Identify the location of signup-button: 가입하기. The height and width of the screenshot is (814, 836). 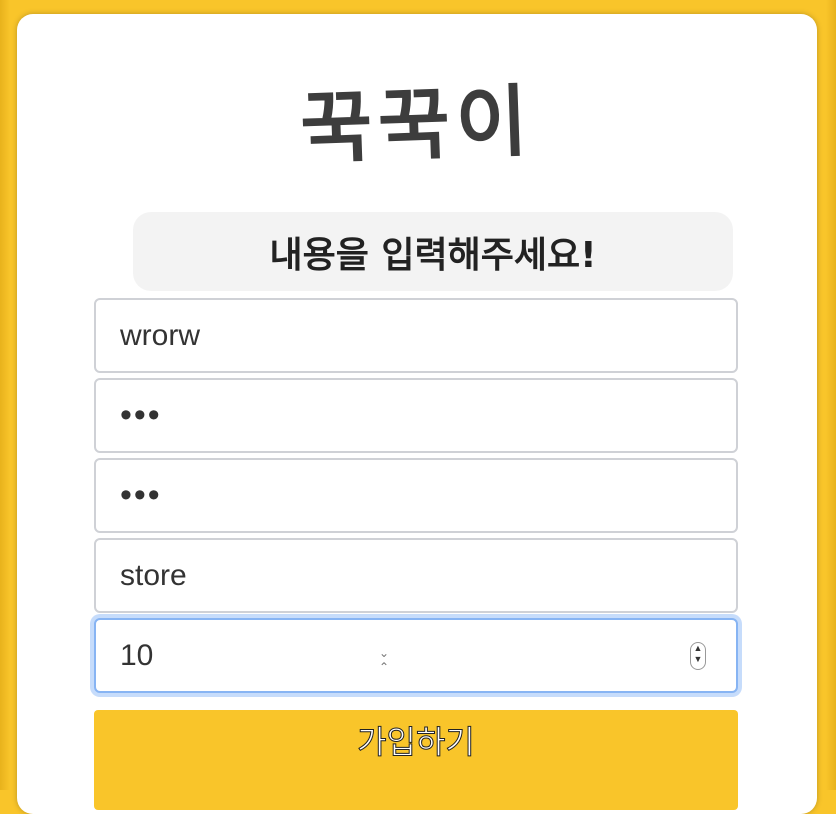
(416, 760).